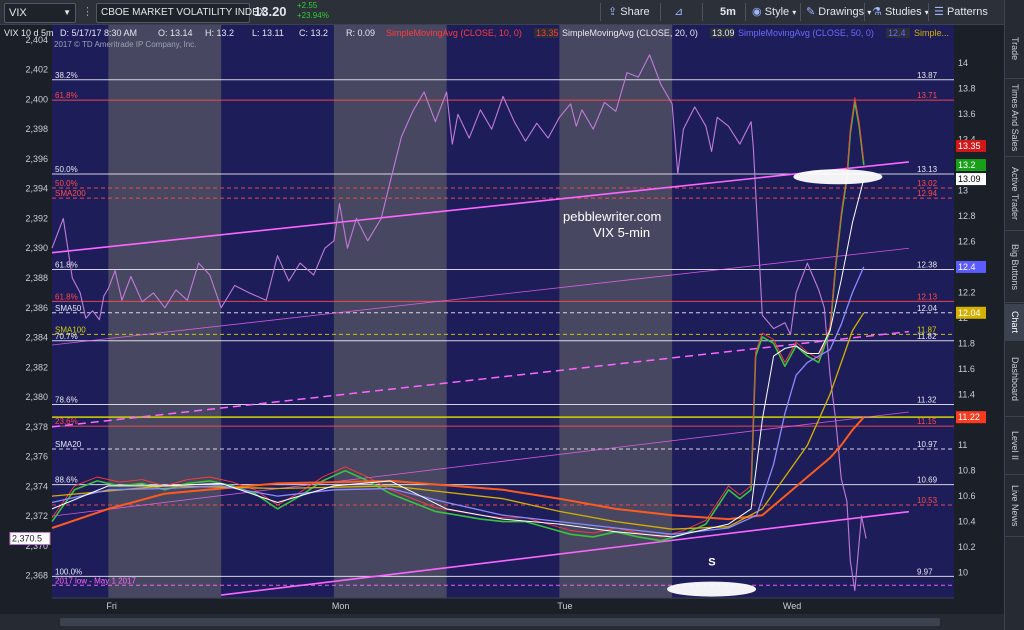 Image resolution: width=1024 pixels, height=630 pixels. What do you see at coordinates (777, 12) in the screenshot?
I see `style-label: Style` at bounding box center [777, 12].